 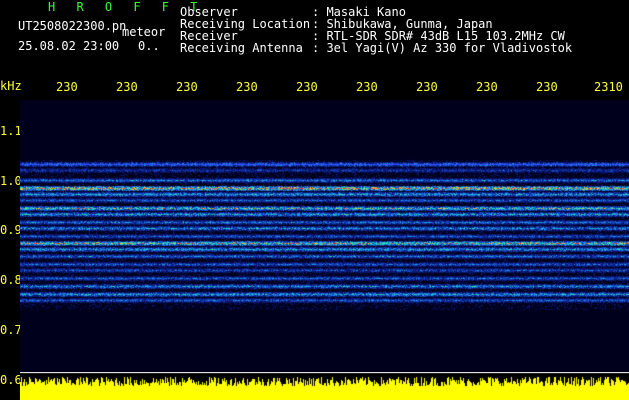 I want to click on time-tick: 2310, so click(x=608, y=87).